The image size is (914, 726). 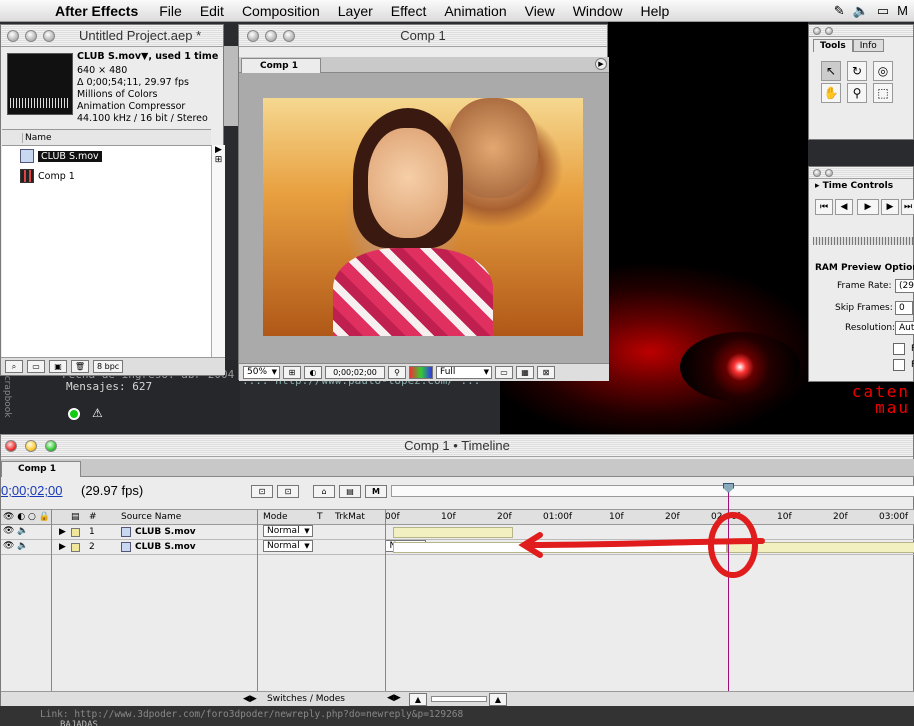 I want to click on wireframe-icon: ⊠, so click(x=546, y=372).